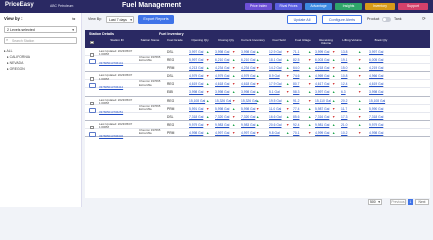 The image size is (433, 240). Describe the element at coordinates (279, 40) in the screenshot. I see `column-header: Fuel Sold` at that location.